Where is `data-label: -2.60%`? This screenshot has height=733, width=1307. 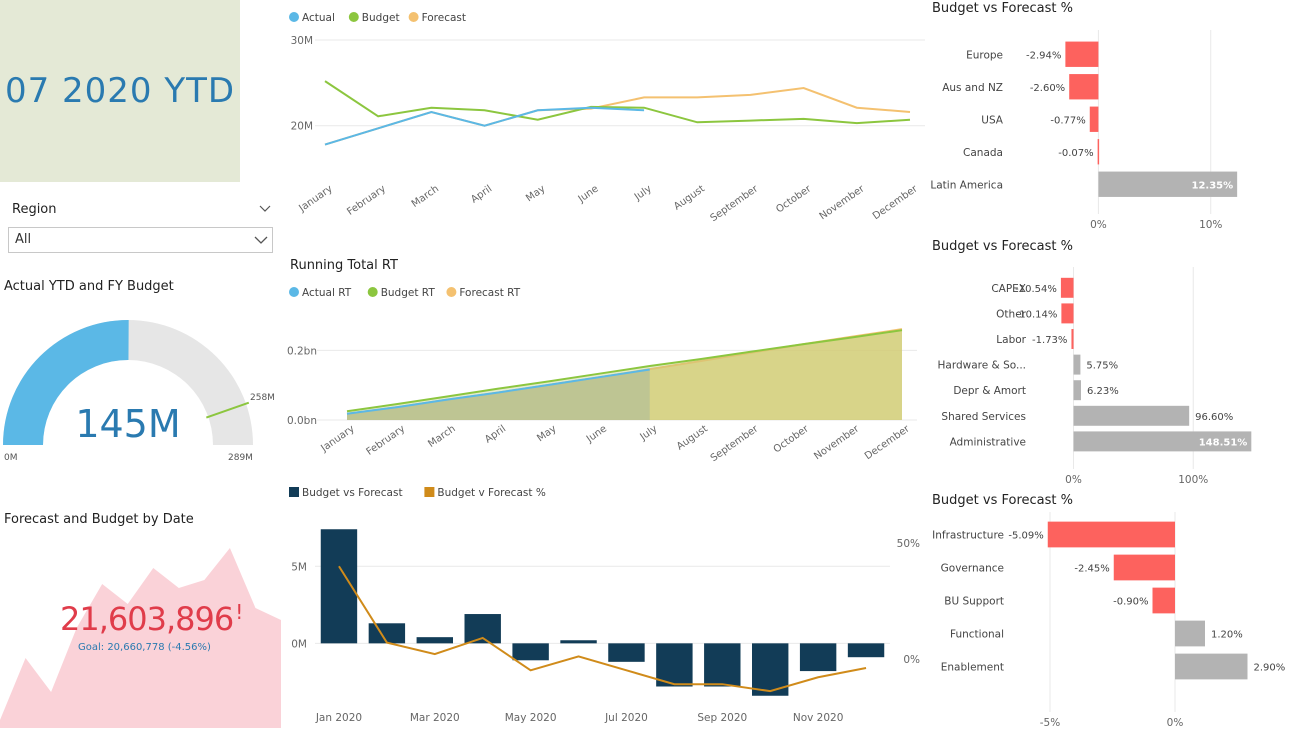 data-label: -2.60% is located at coordinates (1047, 88).